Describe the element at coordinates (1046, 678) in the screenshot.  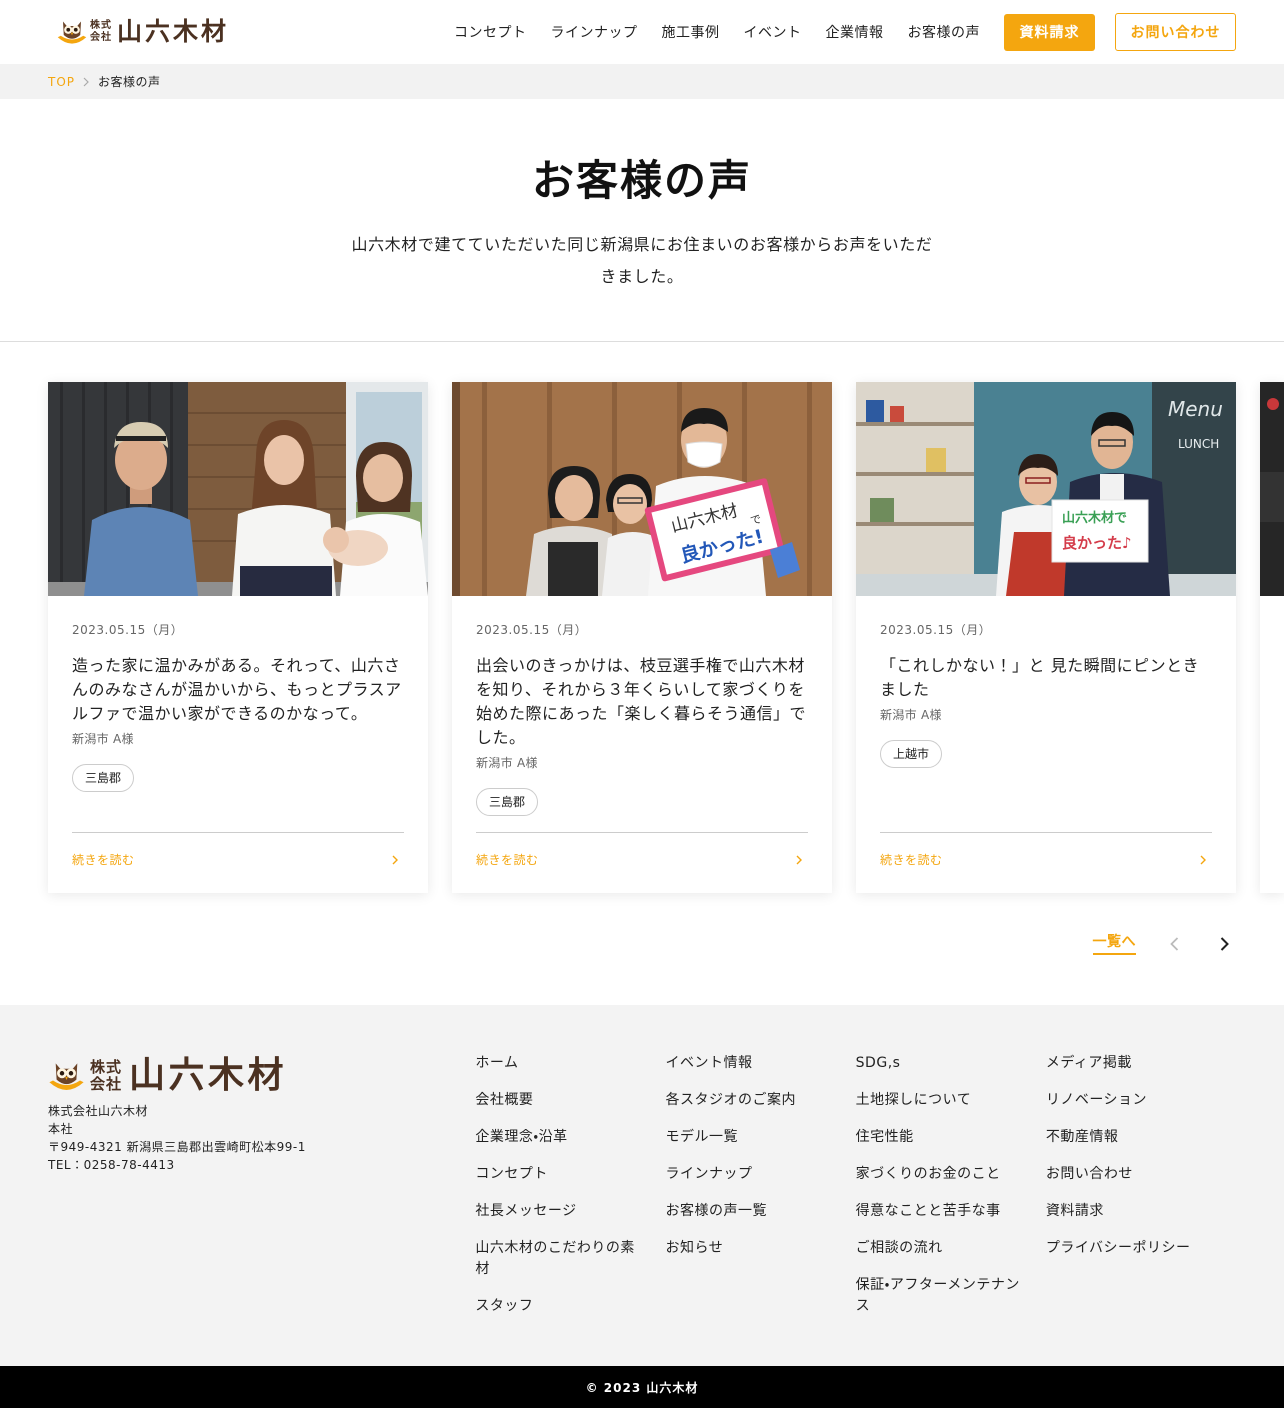
I see `card-title: 「これしかない！」と 見た瞬間にピンときました` at that location.